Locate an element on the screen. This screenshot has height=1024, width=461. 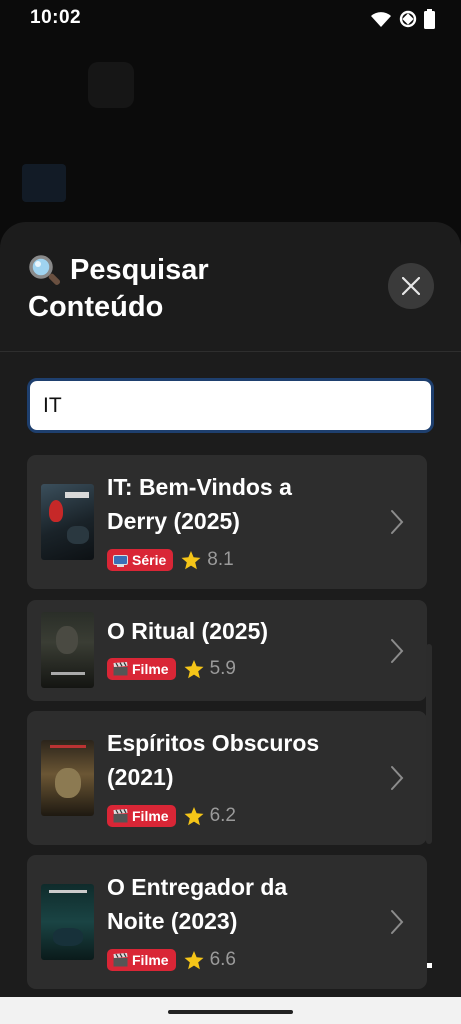
battery-icon is located at coordinates (429, 19).